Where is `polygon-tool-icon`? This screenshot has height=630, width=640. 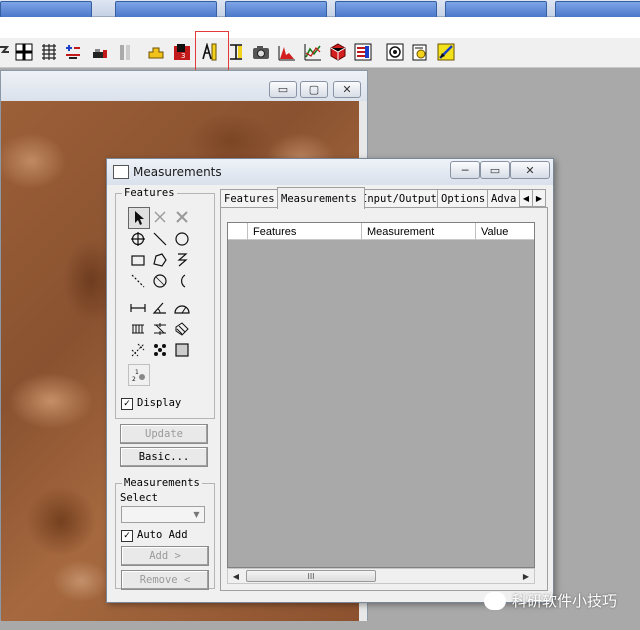 polygon-tool-icon is located at coordinates (160, 260).